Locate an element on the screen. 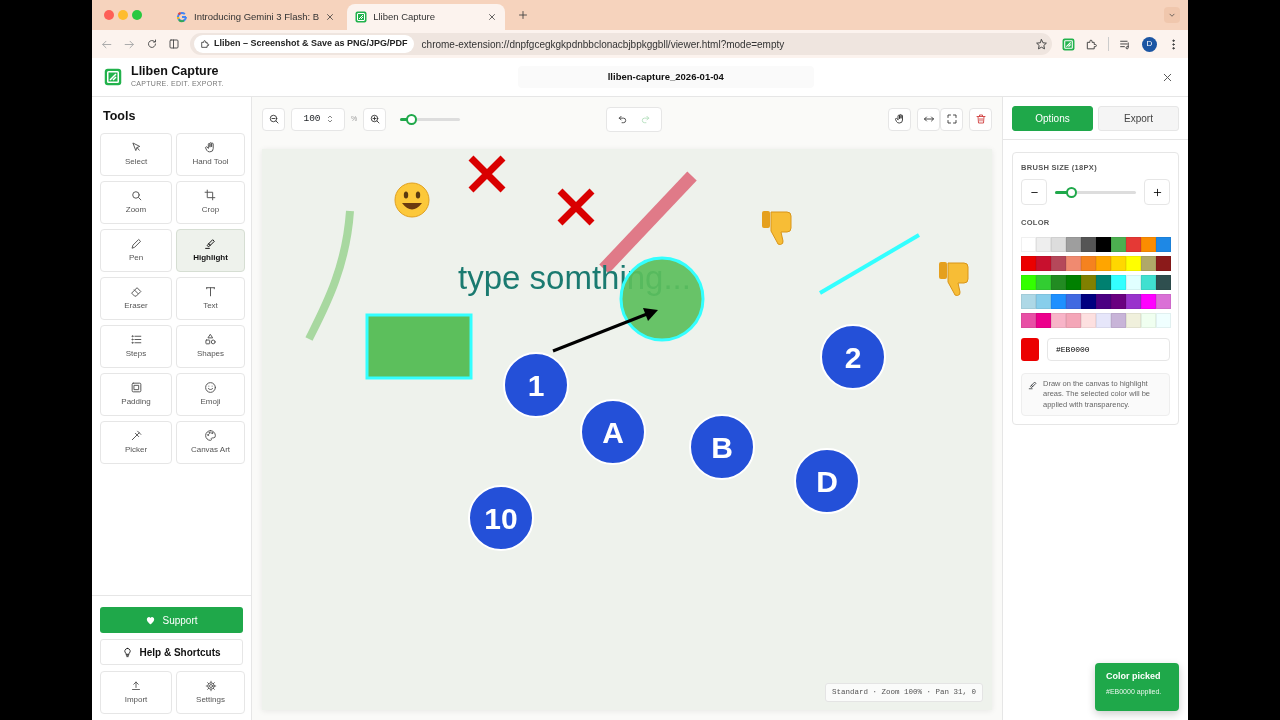  tool-button: Hand Tool is located at coordinates (210, 154).